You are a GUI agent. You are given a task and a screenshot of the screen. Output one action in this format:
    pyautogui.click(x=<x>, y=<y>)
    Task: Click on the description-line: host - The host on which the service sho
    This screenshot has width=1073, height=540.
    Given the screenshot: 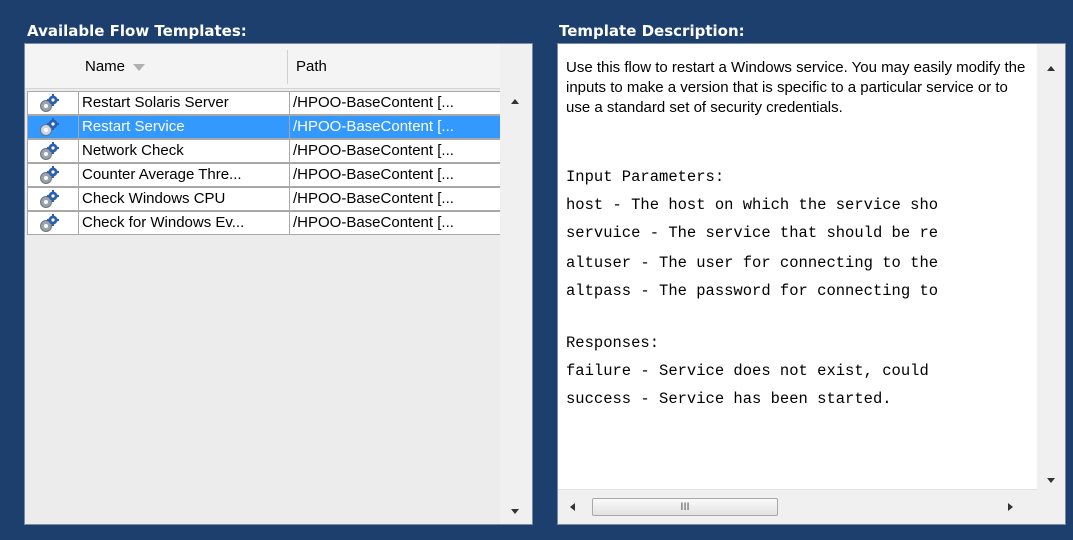 What is the action you would take?
    pyautogui.click(x=752, y=205)
    